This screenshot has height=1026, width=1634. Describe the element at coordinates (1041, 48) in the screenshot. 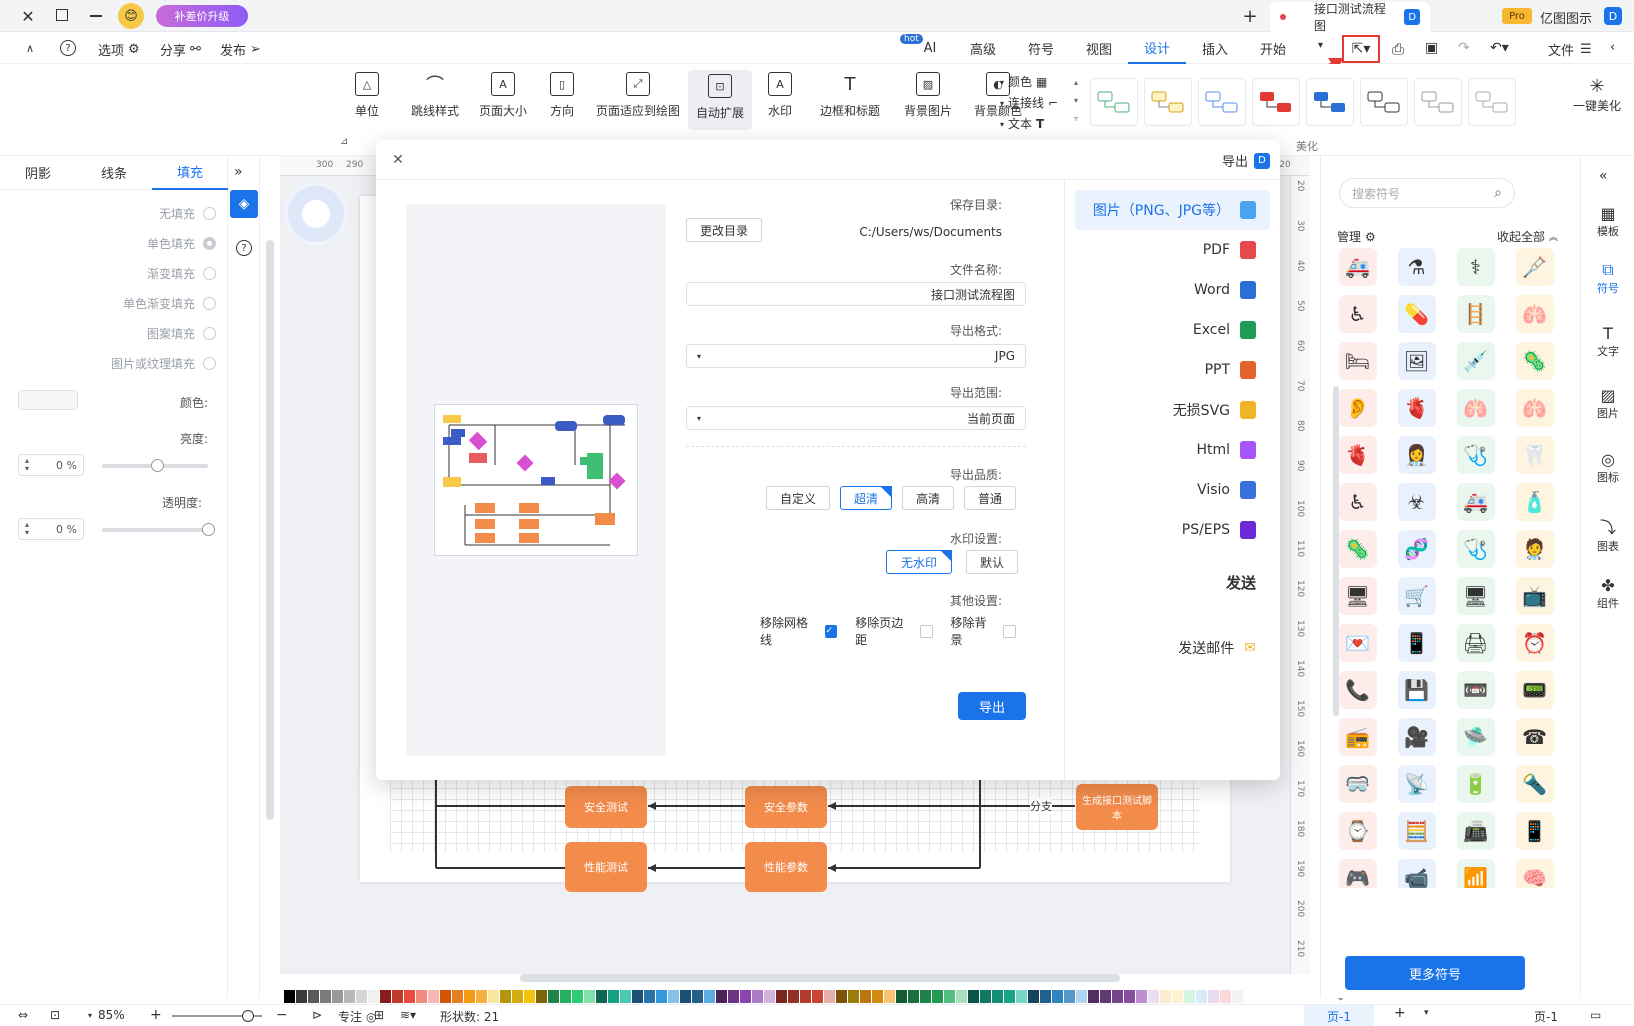

I see `tab-symbols: 符号` at that location.